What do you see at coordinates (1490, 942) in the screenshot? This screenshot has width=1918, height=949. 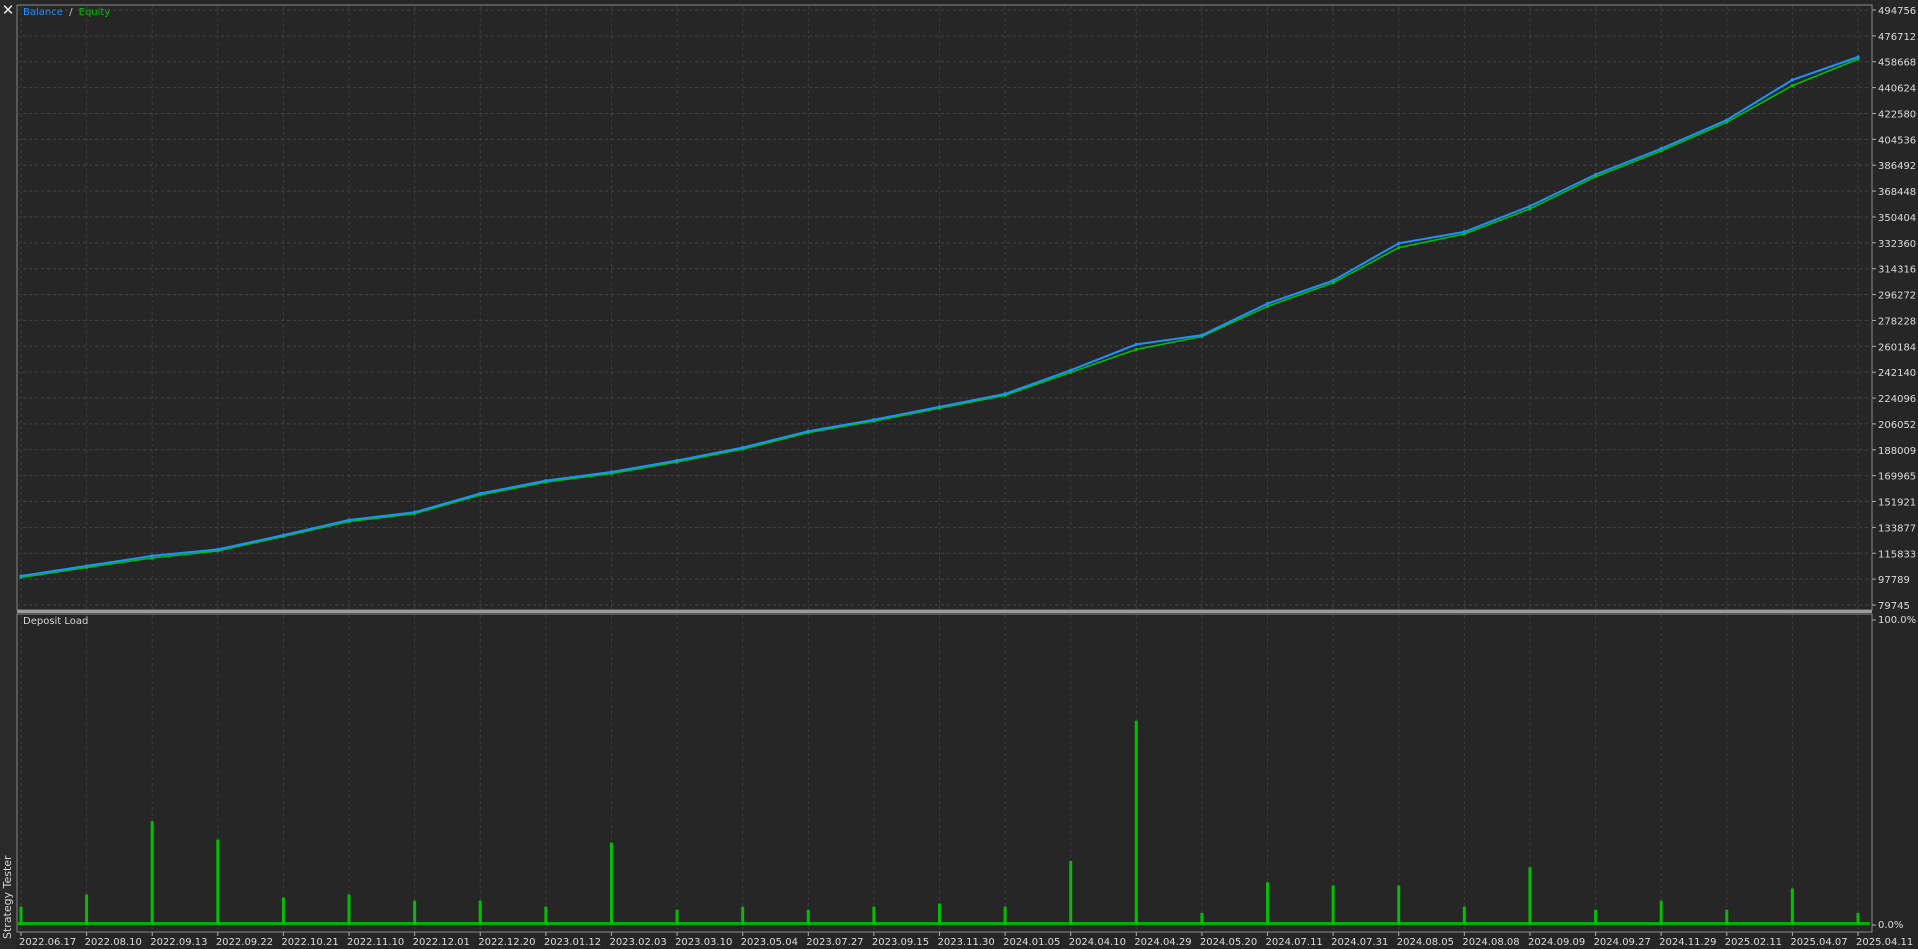 I see `x-tick-label: 2024.08.08` at bounding box center [1490, 942].